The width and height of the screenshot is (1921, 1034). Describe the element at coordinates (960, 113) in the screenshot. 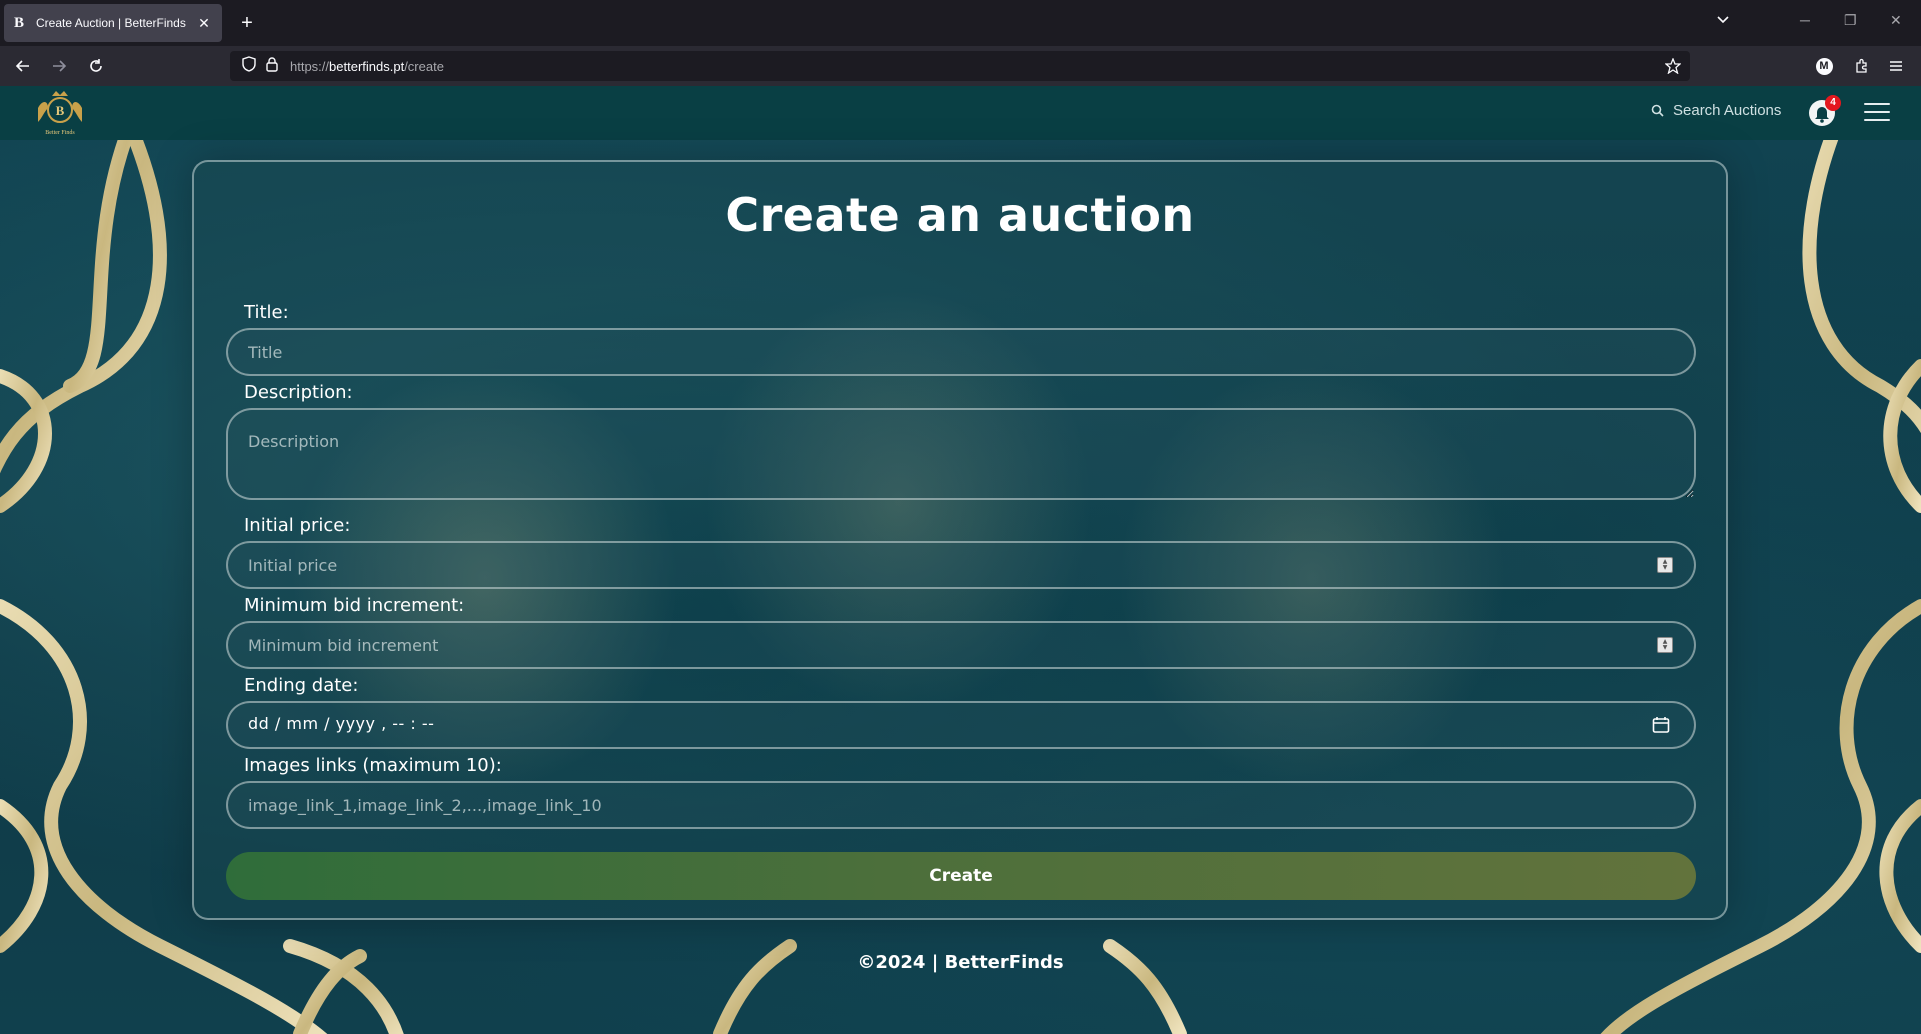

I see `site-header: B Better Finds Search Auctions 4` at that location.